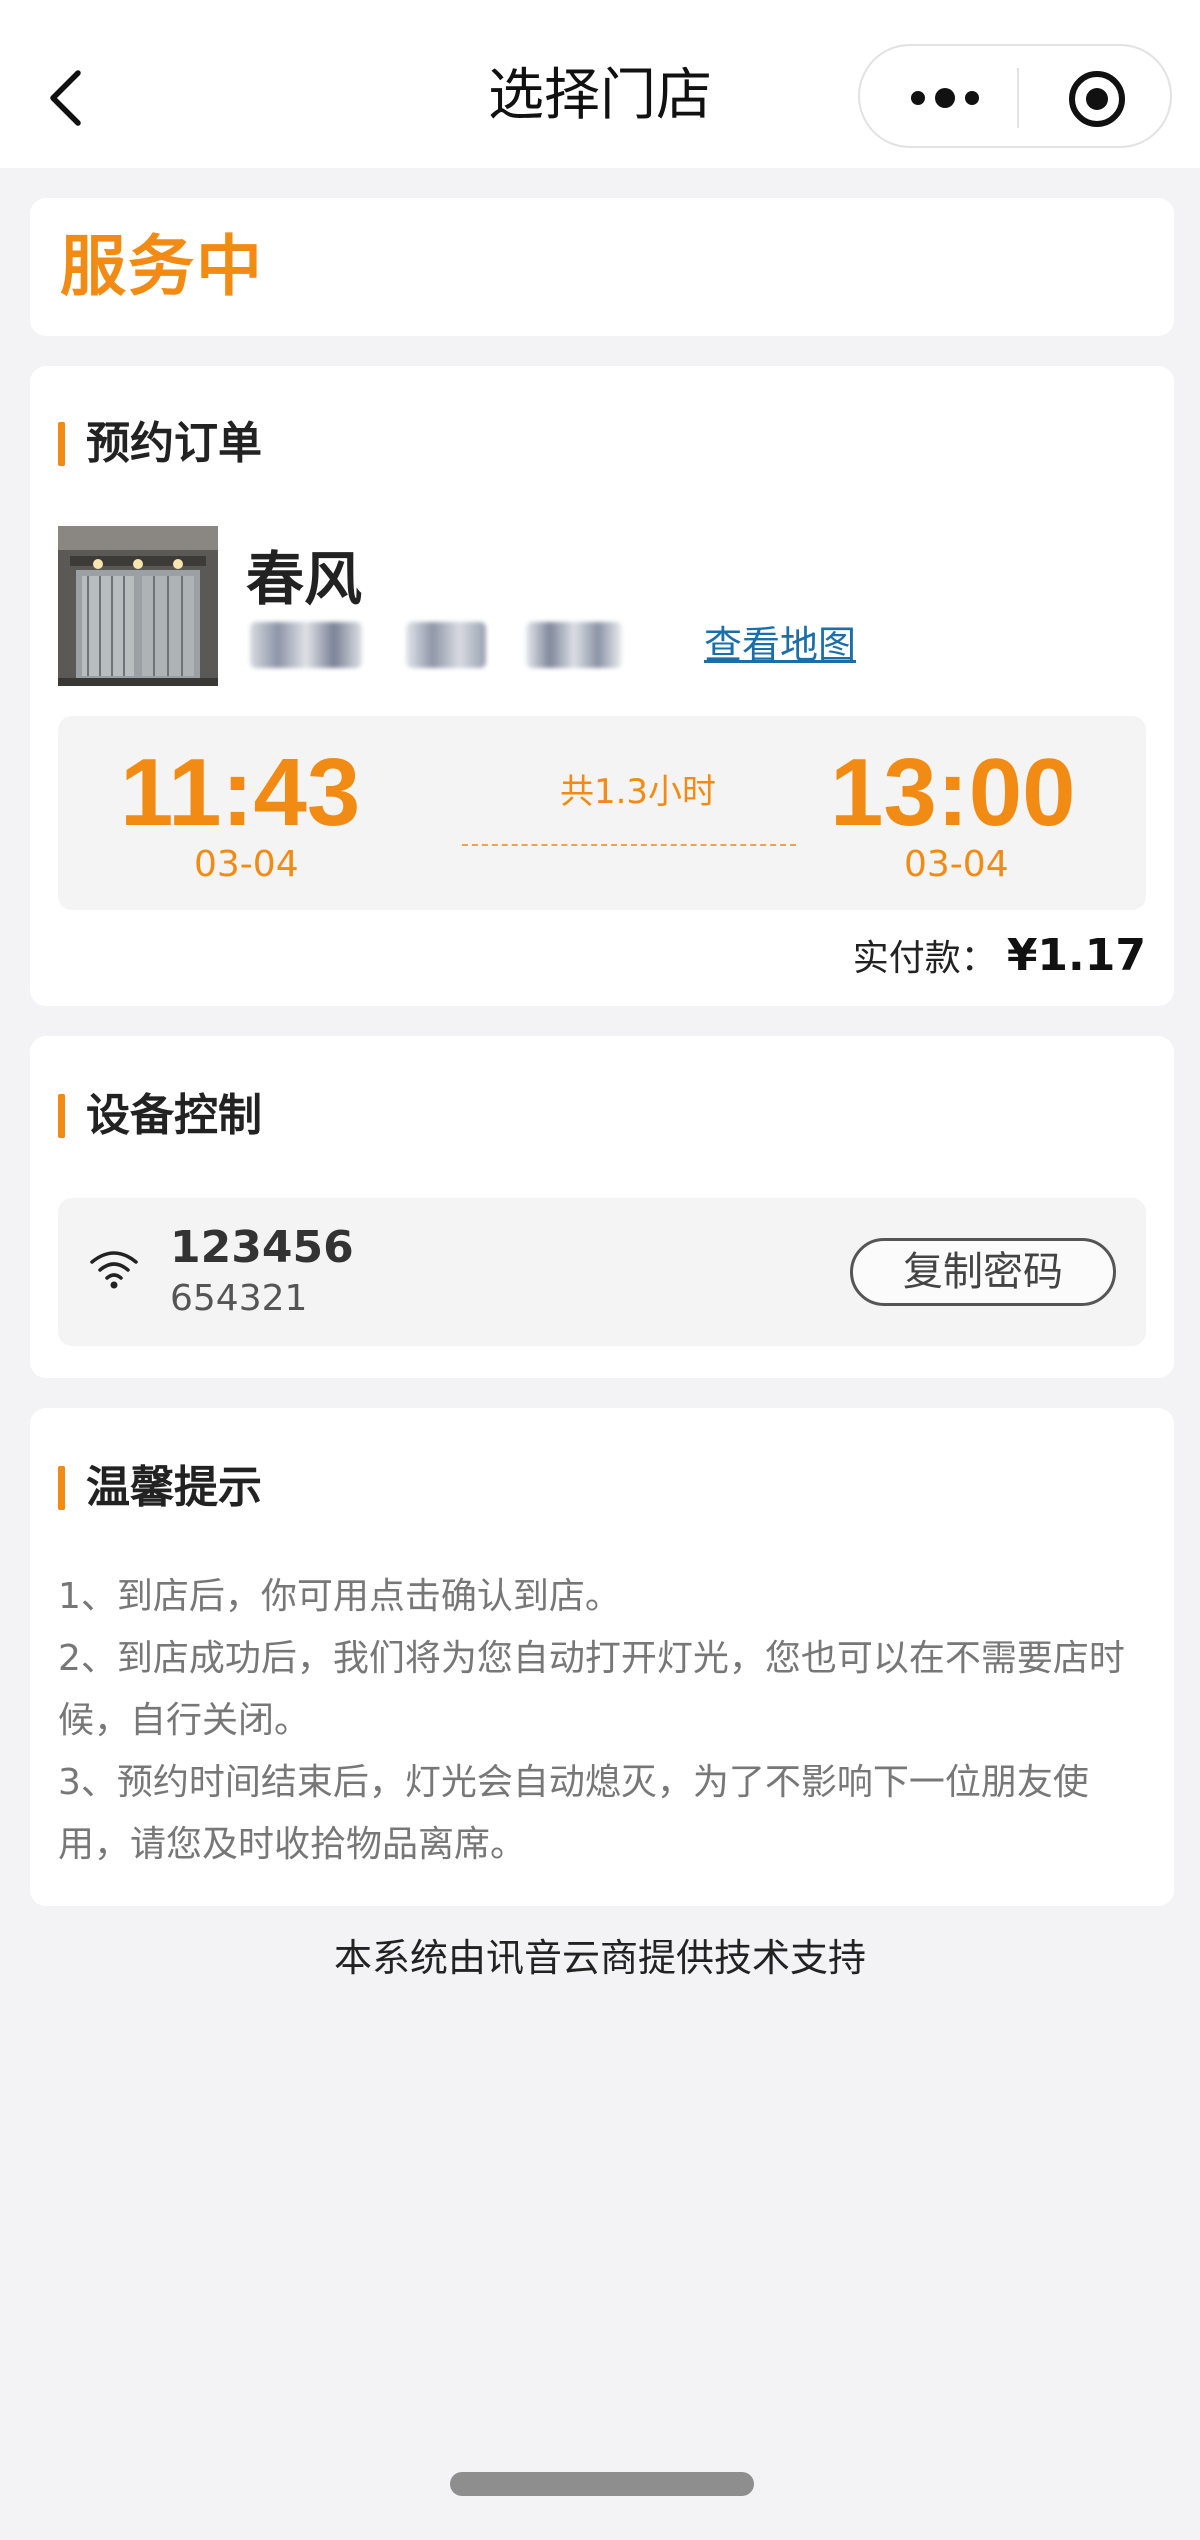 This screenshot has width=1200, height=2540. I want to click on end-time: 13:00, so click(953, 792).